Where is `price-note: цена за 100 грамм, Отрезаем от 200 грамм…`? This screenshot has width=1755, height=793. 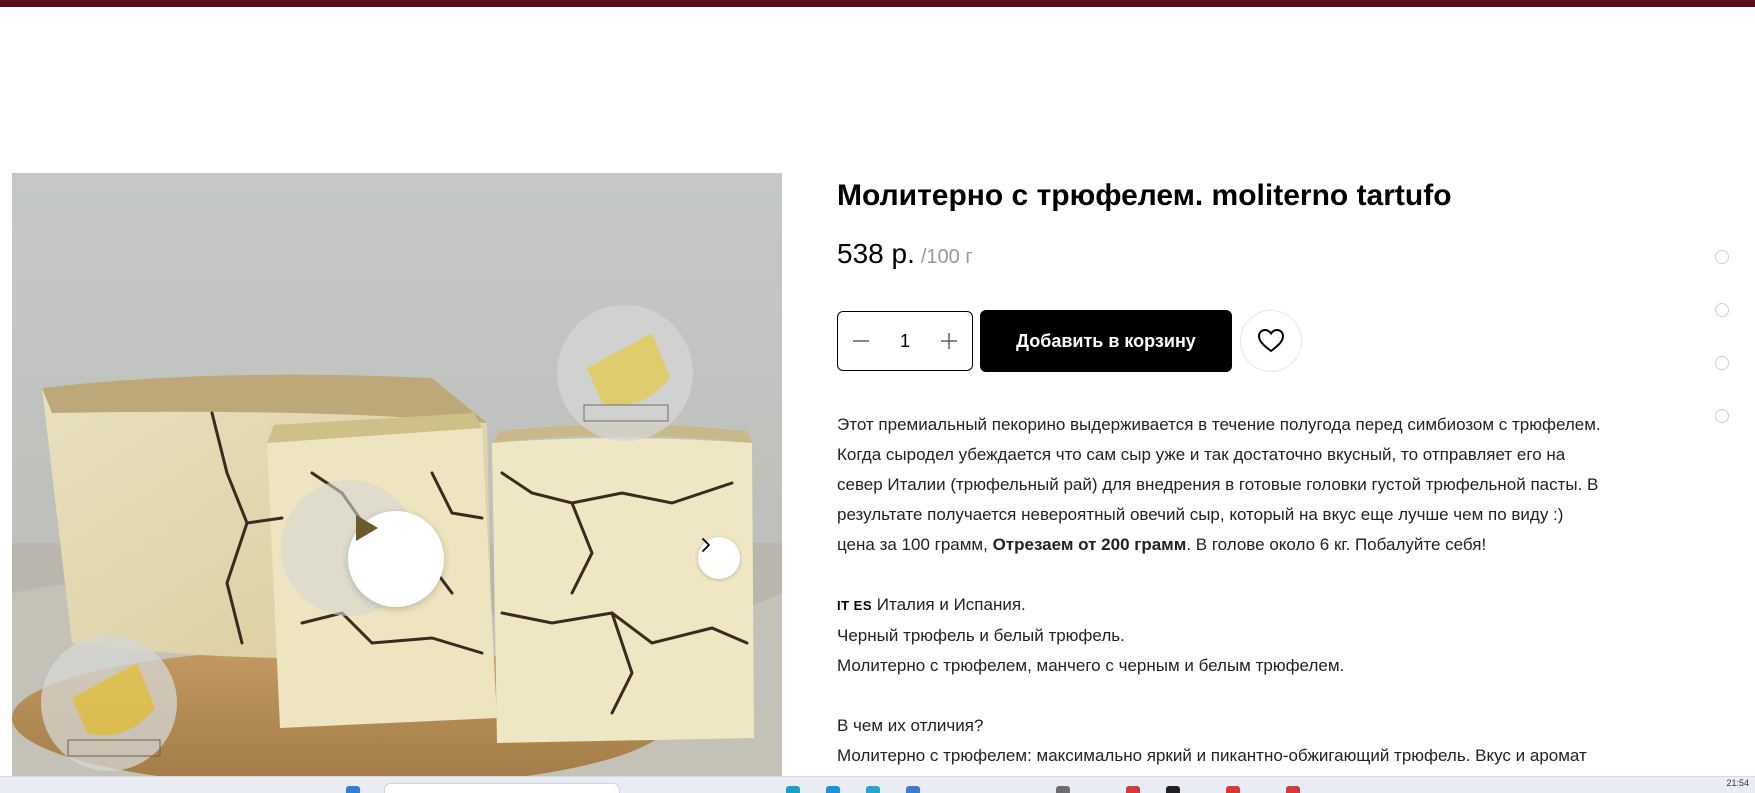
price-note: цена за 100 грамм, Отрезаем от 200 грамм… is located at coordinates (1227, 545).